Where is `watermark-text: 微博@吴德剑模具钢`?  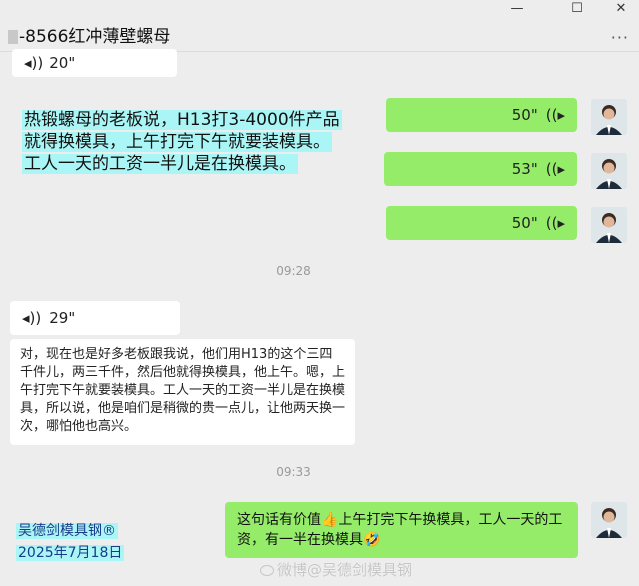
watermark-text: 微博@吴德剑模具钢 is located at coordinates (345, 570).